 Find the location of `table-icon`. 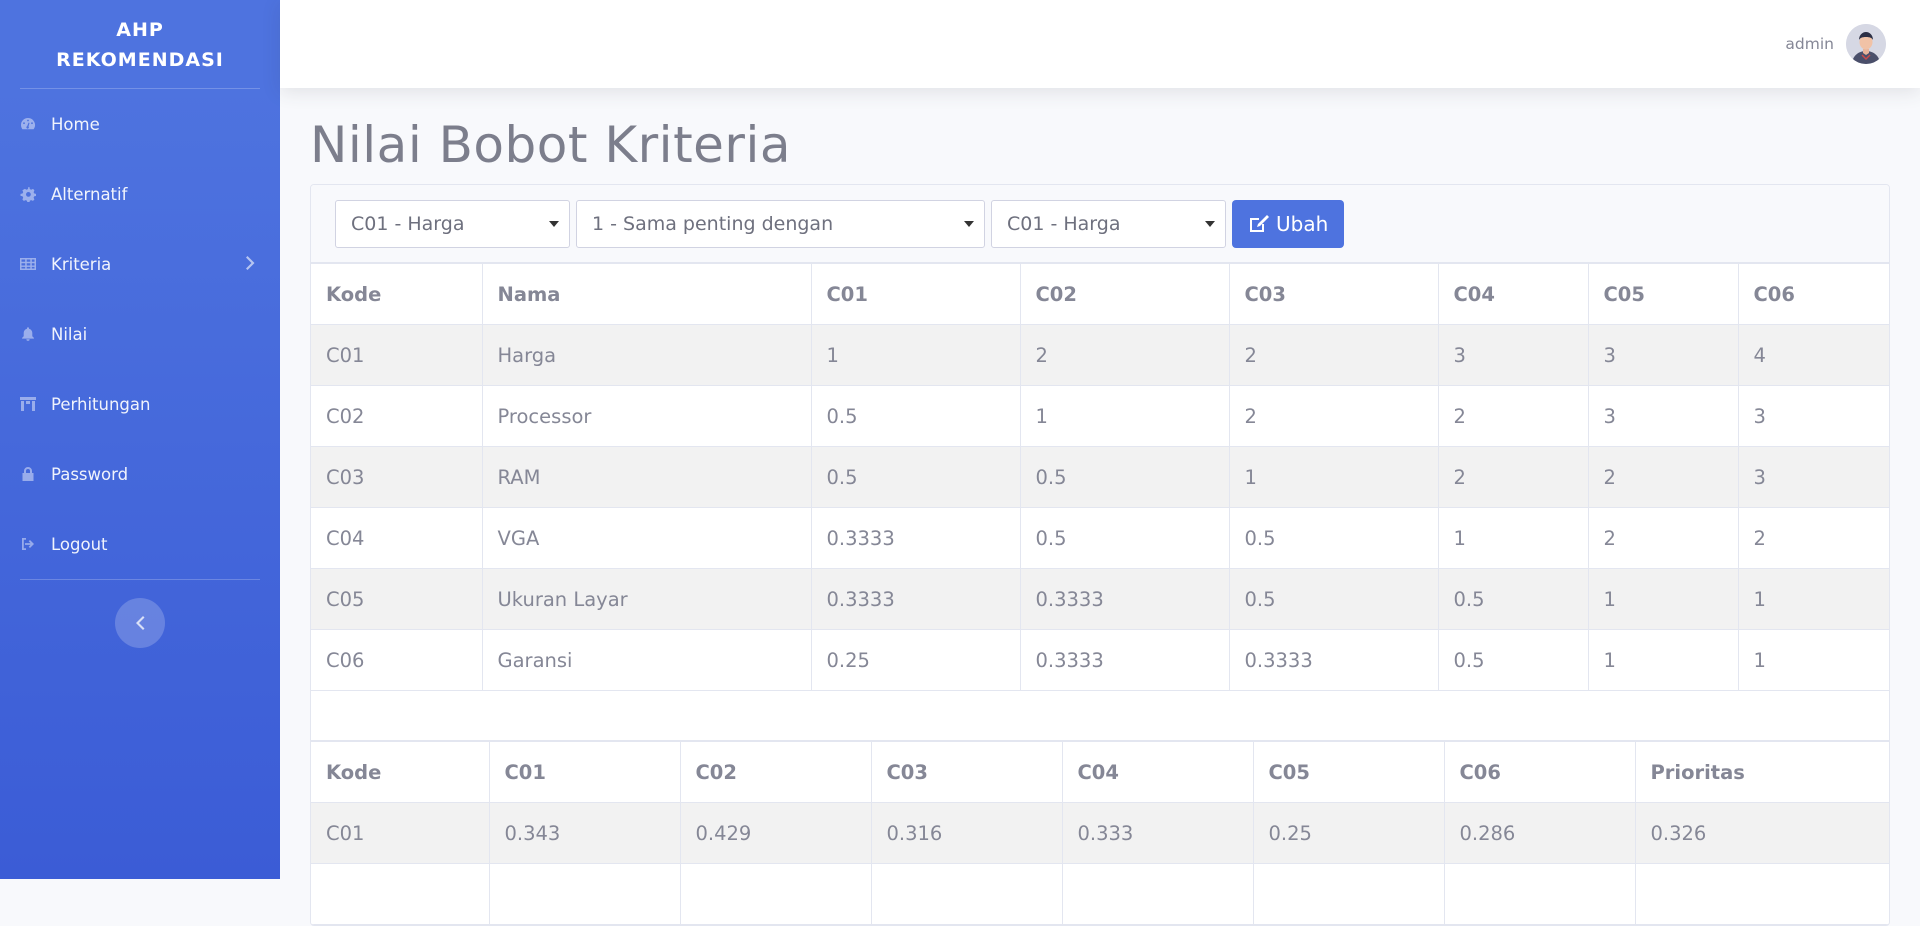

table-icon is located at coordinates (31, 264).